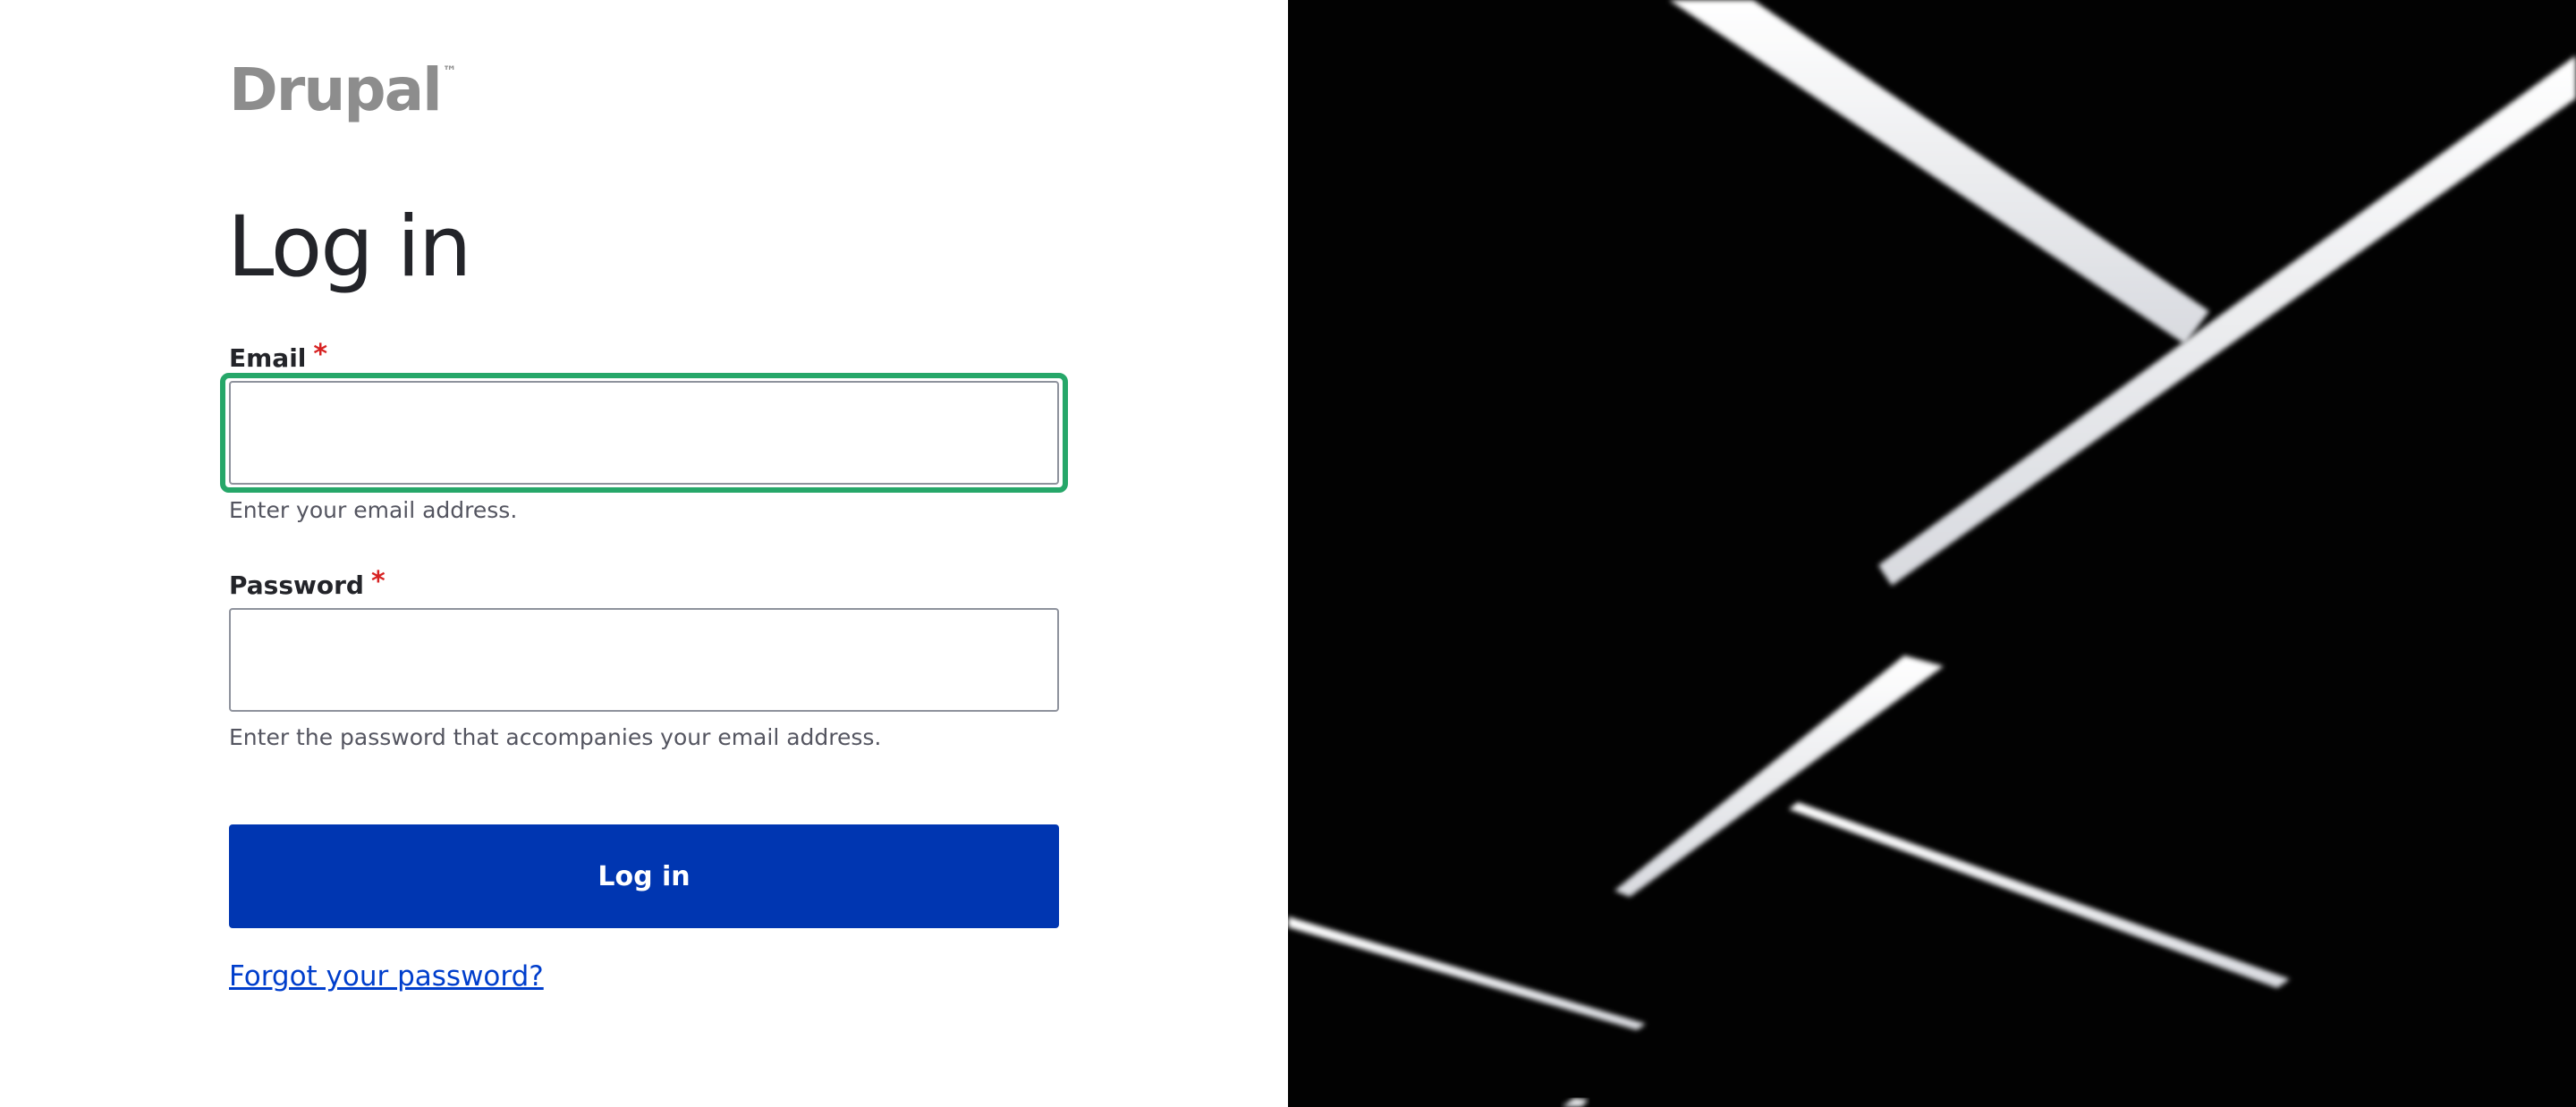 The height and width of the screenshot is (1107, 2576). I want to click on logo-trademark: ™, so click(449, 71).